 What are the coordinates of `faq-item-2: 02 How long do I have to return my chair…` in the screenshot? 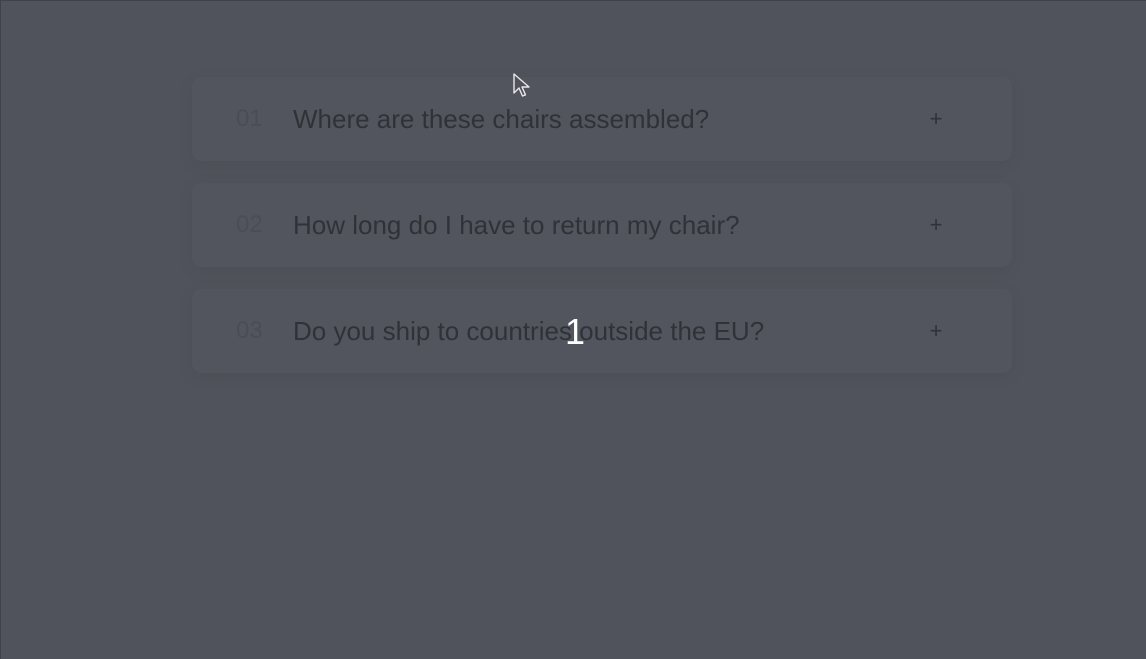 It's located at (602, 225).